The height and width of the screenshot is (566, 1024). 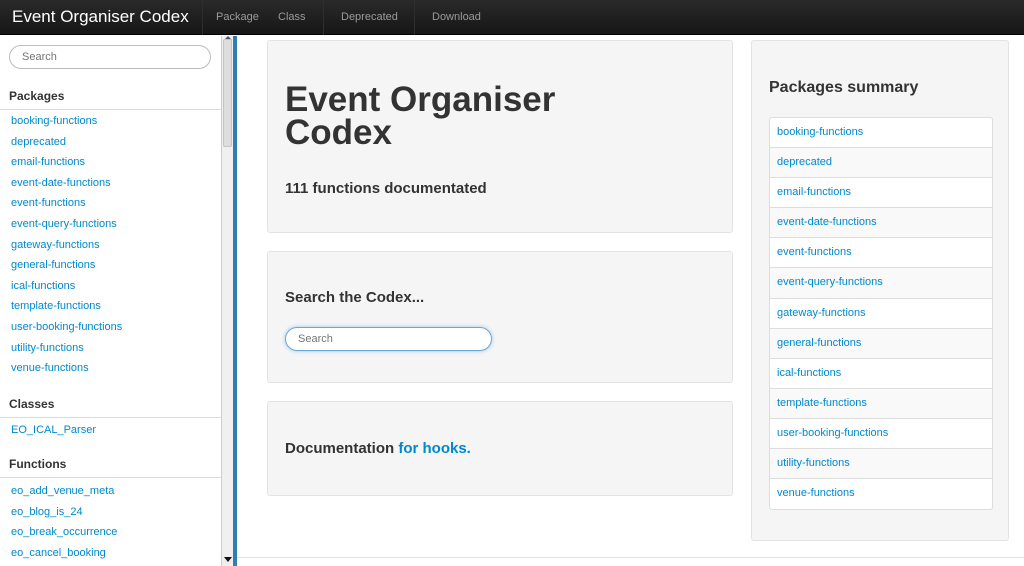 What do you see at coordinates (110, 407) in the screenshot?
I see `classes-heading: Classes` at bounding box center [110, 407].